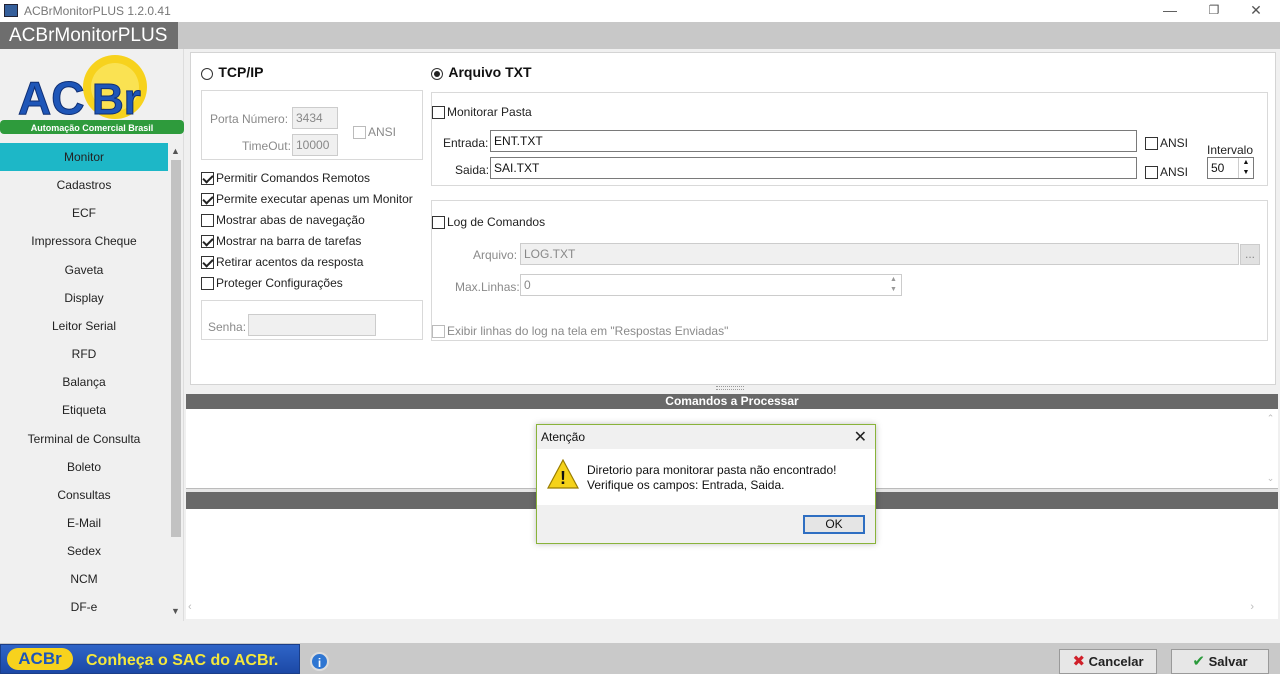 The image size is (1280, 674). Describe the element at coordinates (732, 401) in the screenshot. I see `commands-header: Comandos a Processar` at that location.